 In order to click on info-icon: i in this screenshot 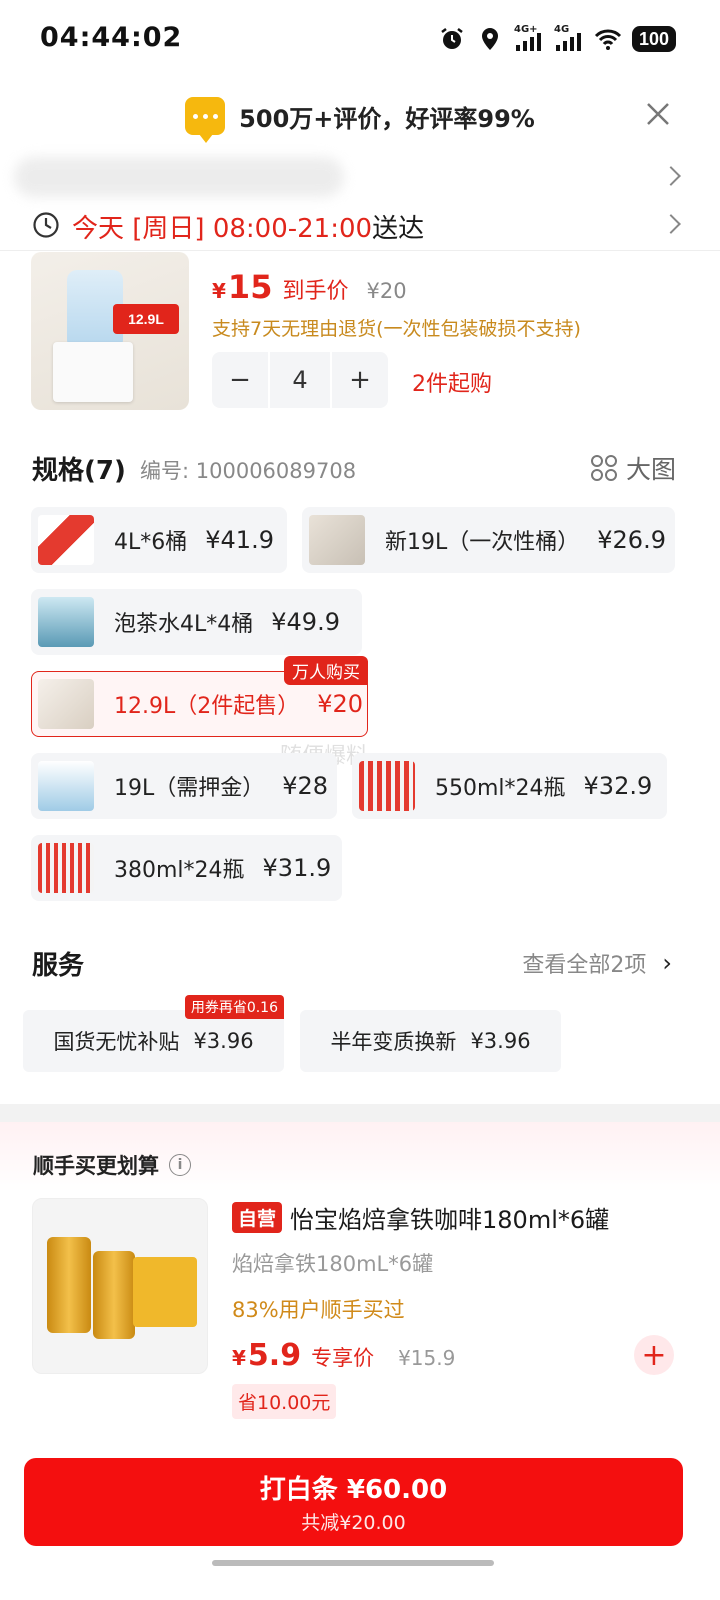, I will do `click(180, 1165)`.